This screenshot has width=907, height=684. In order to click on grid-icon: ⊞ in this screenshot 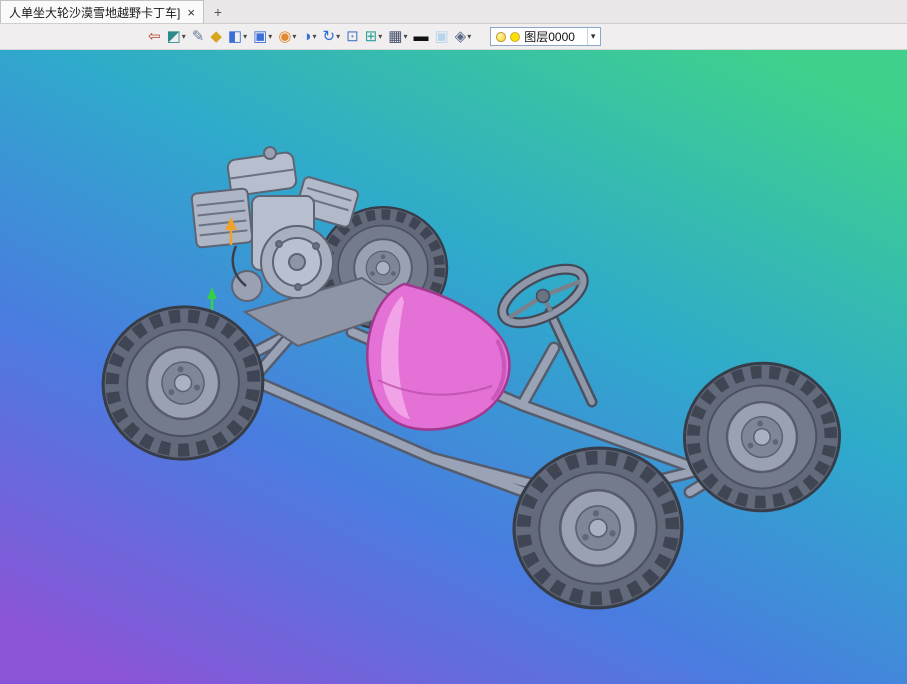, I will do `click(371, 36)`.